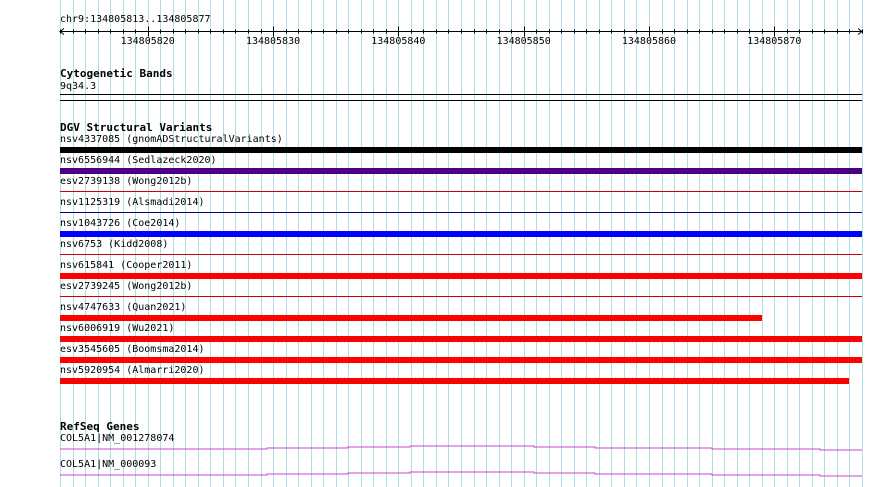 The width and height of the screenshot is (890, 487). What do you see at coordinates (138, 161) in the screenshot?
I see `variant-label: nsv6556944 (Sedlazeck2020)` at bounding box center [138, 161].